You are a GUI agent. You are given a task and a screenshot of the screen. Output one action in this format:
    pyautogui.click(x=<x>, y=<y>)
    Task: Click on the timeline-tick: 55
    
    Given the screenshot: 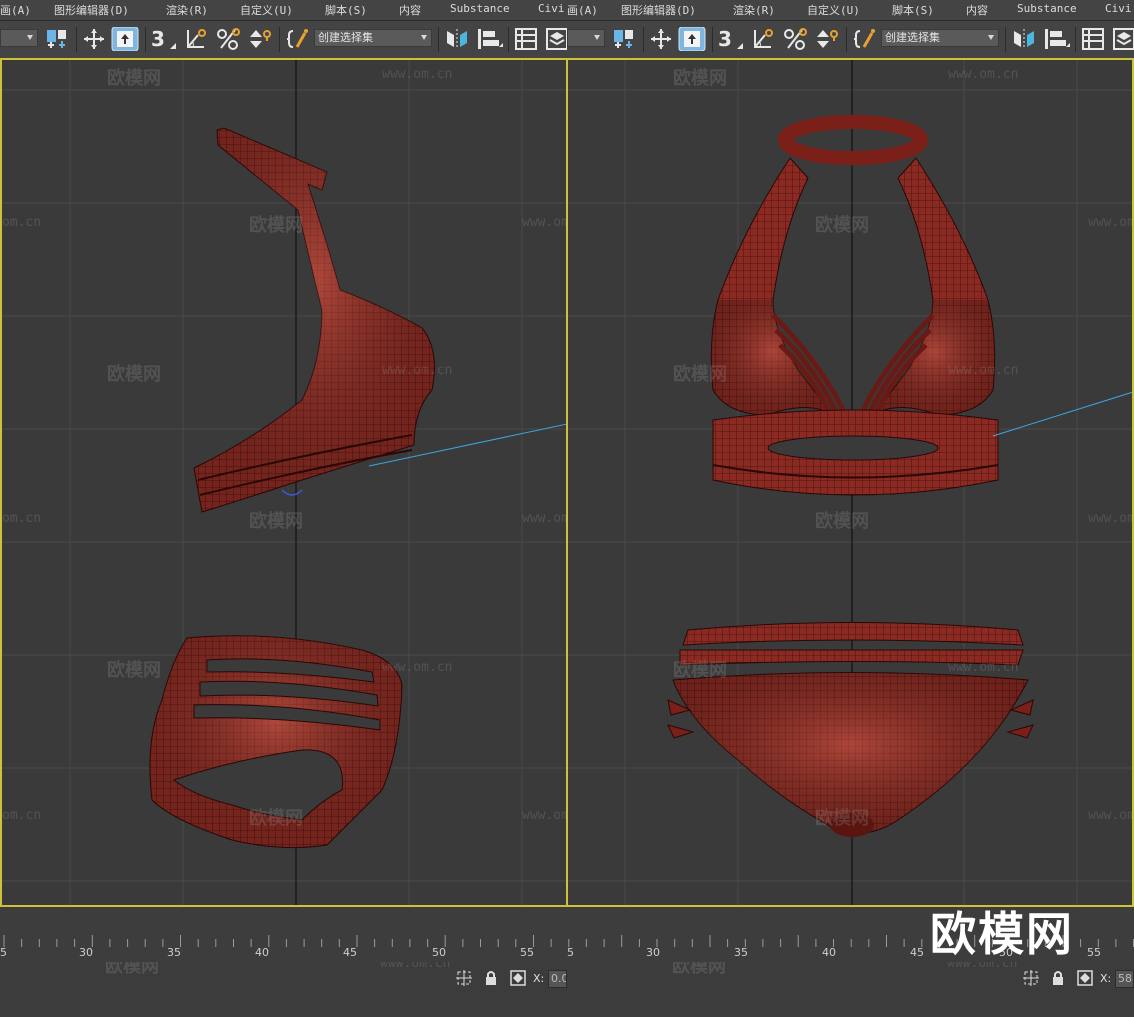 What is the action you would take?
    pyautogui.click(x=1094, y=952)
    